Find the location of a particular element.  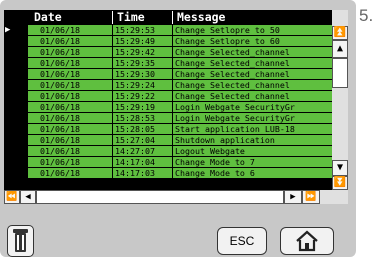

cell-time: 14:17:03 is located at coordinates (142, 173).